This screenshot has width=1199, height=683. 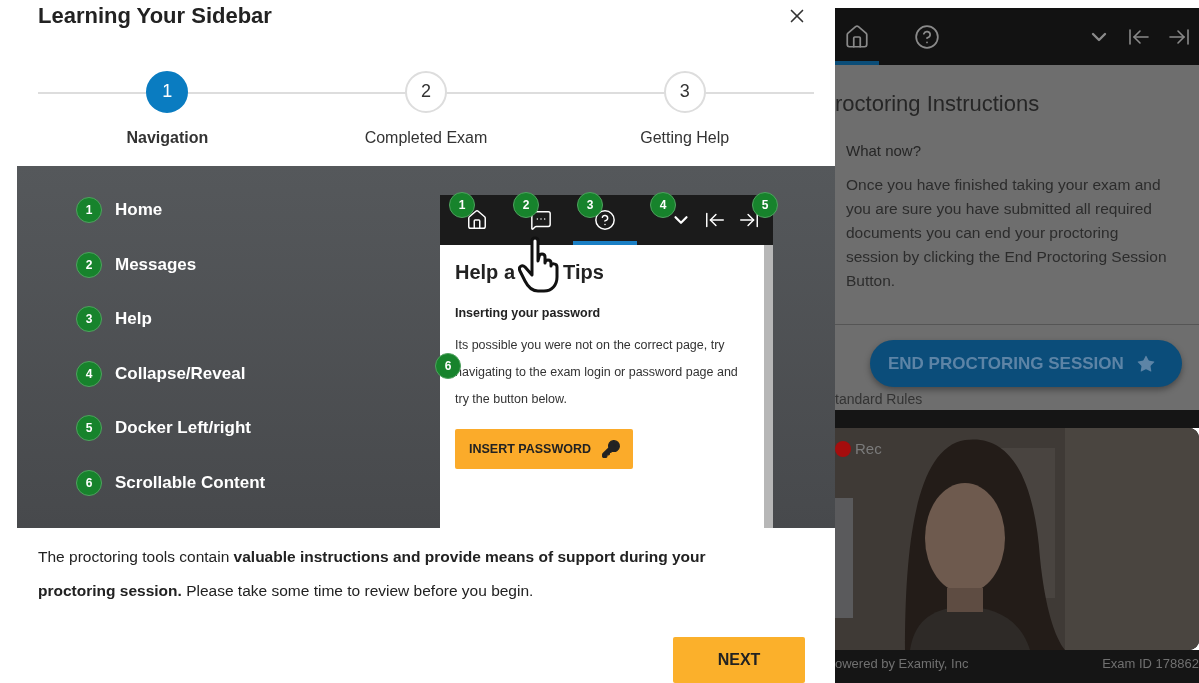 What do you see at coordinates (190, 482) in the screenshot?
I see `legend-label: Scrollable Content` at bounding box center [190, 482].